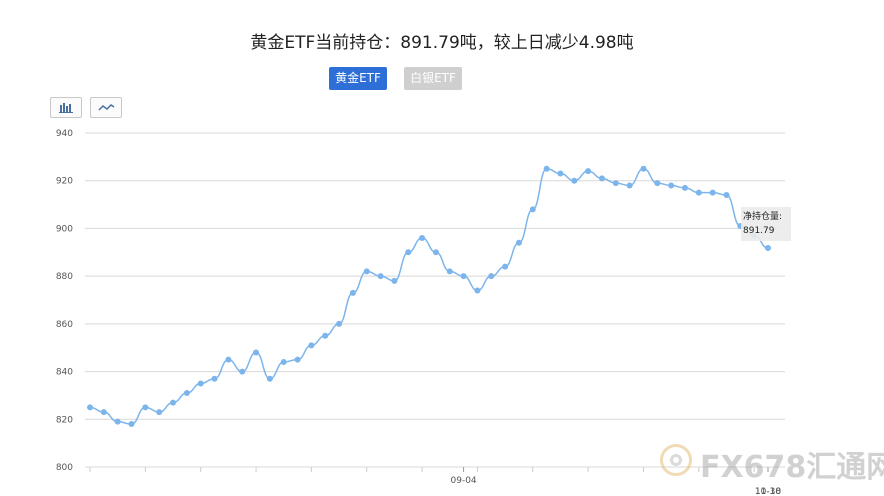 This screenshot has height=496, width=884. I want to click on watermark: FX678汇通网, so click(772, 462).